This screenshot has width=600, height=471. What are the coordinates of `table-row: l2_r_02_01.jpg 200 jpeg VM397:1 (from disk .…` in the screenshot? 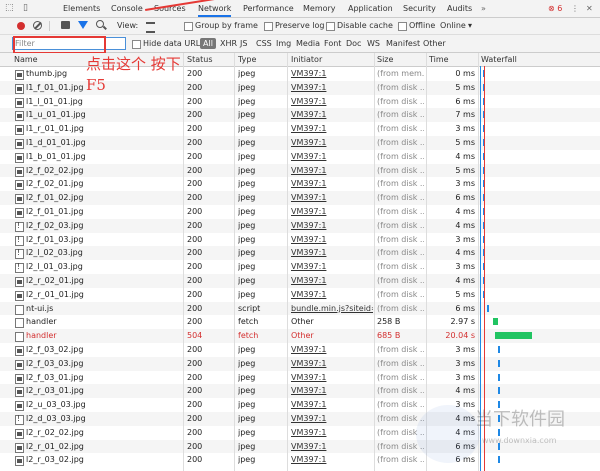 It's located at (300, 281).